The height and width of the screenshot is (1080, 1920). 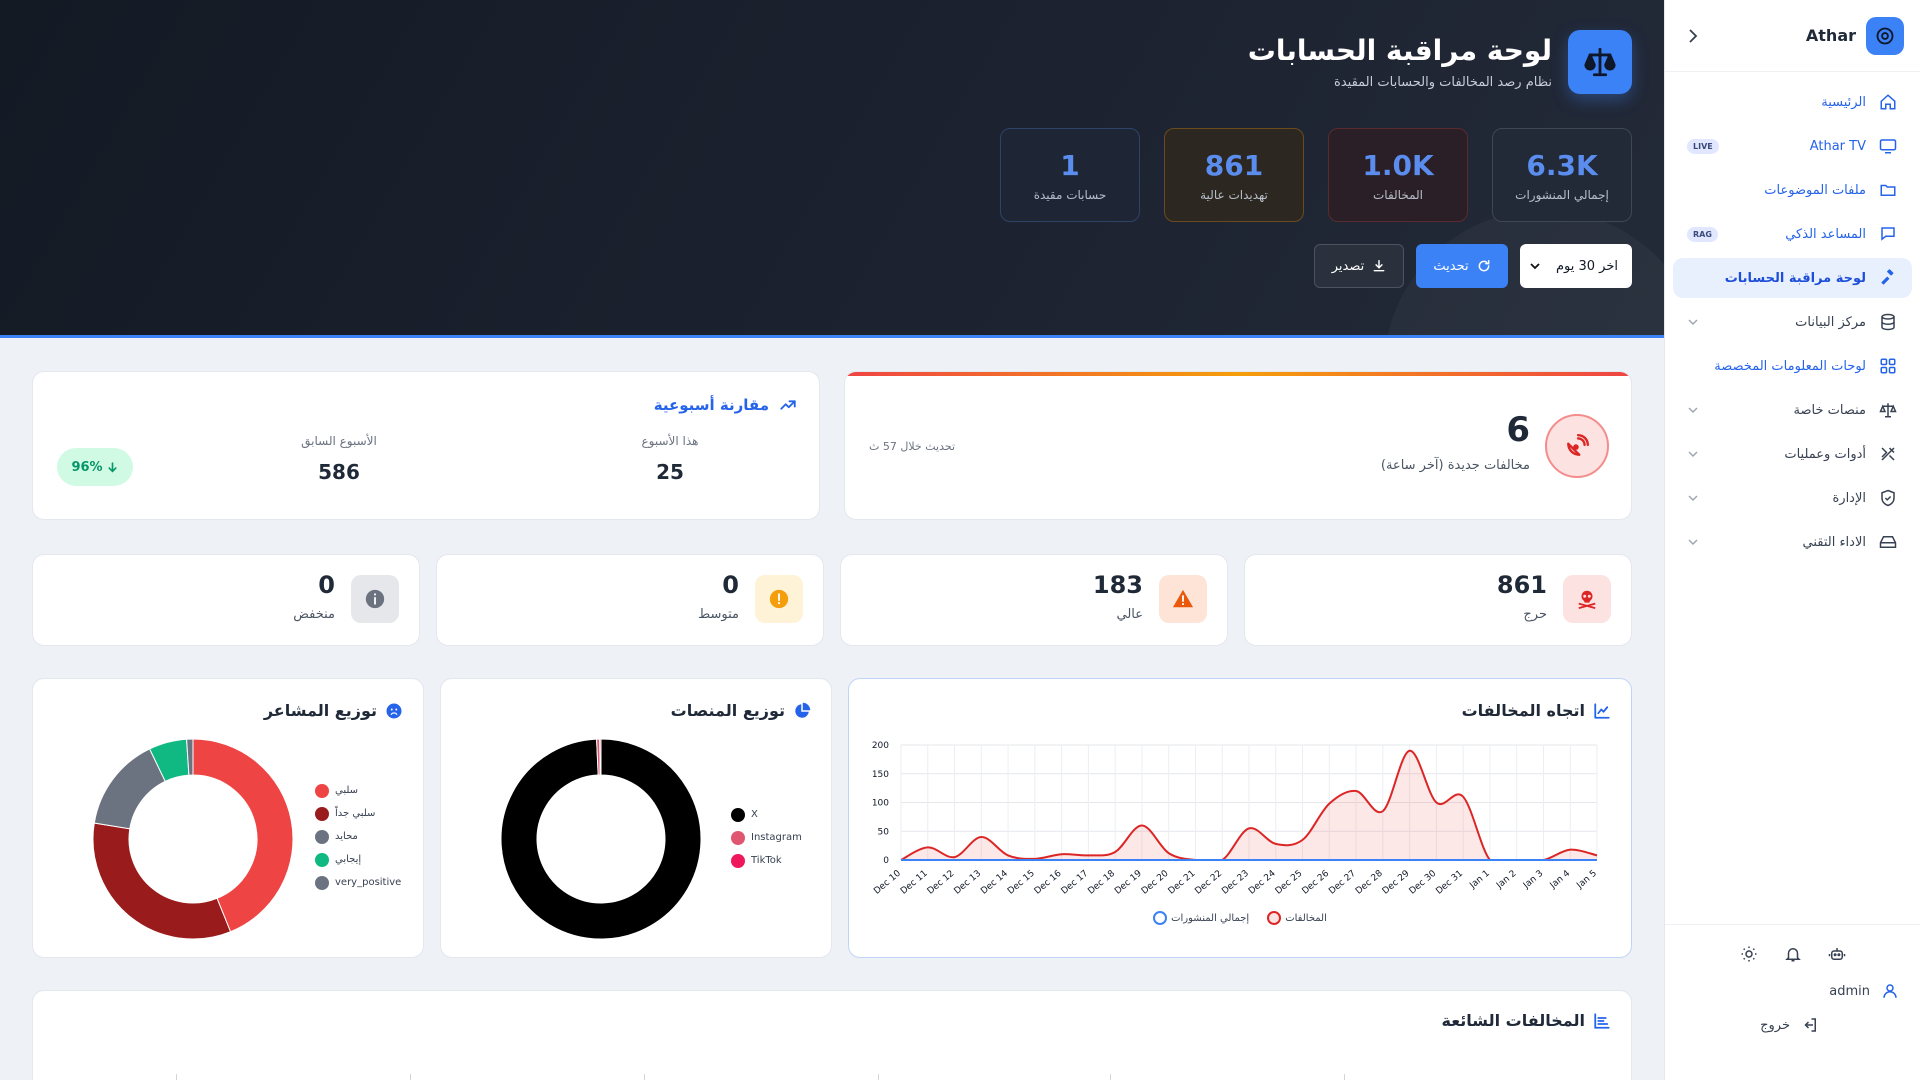 What do you see at coordinates (339, 441) in the screenshot?
I see `prev-week-label: الأسبوع السابق` at bounding box center [339, 441].